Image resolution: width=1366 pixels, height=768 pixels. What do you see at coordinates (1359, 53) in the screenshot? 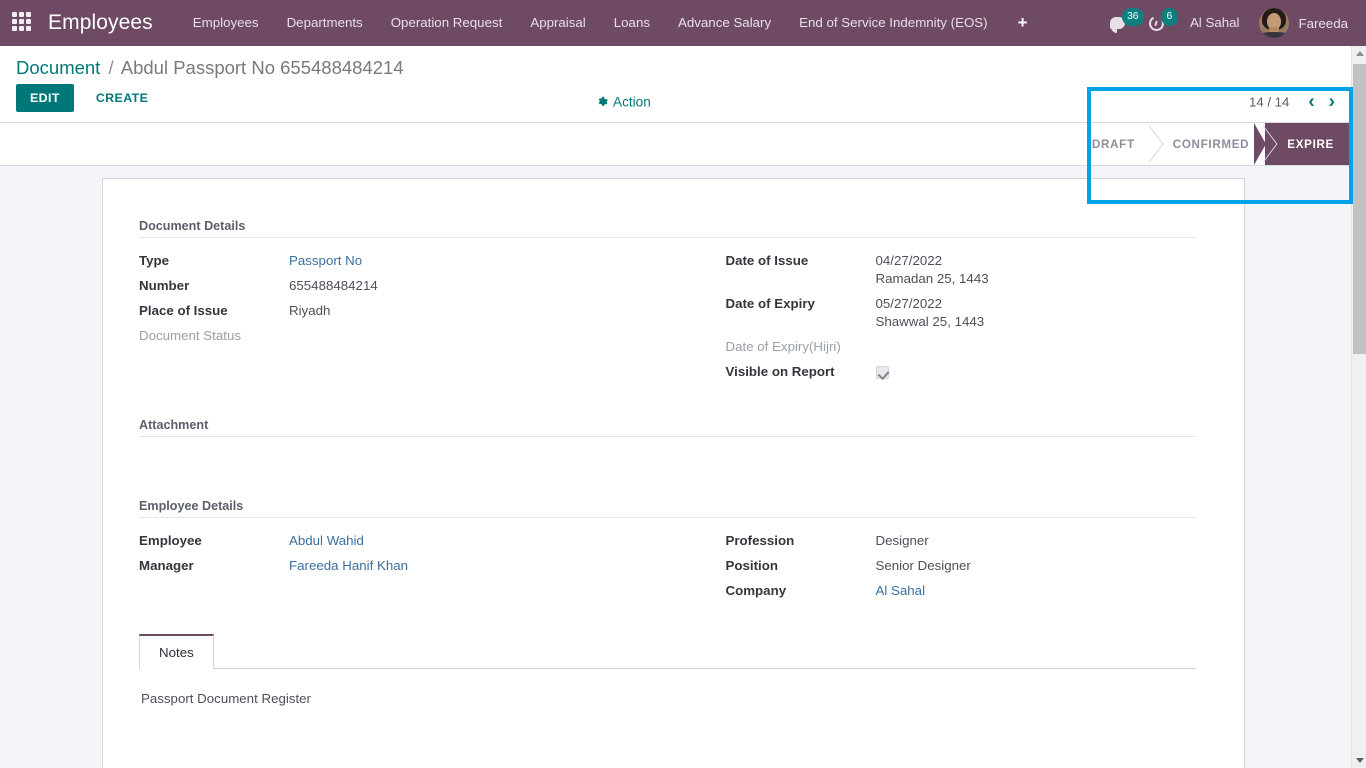
I see `scroll-up-arrow-icon` at bounding box center [1359, 53].